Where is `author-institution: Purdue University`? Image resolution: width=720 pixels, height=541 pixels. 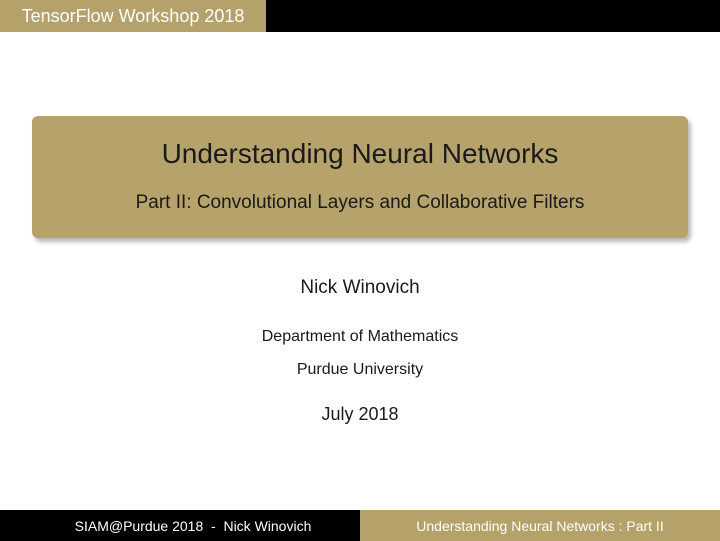
author-institution: Purdue University is located at coordinates (360, 369).